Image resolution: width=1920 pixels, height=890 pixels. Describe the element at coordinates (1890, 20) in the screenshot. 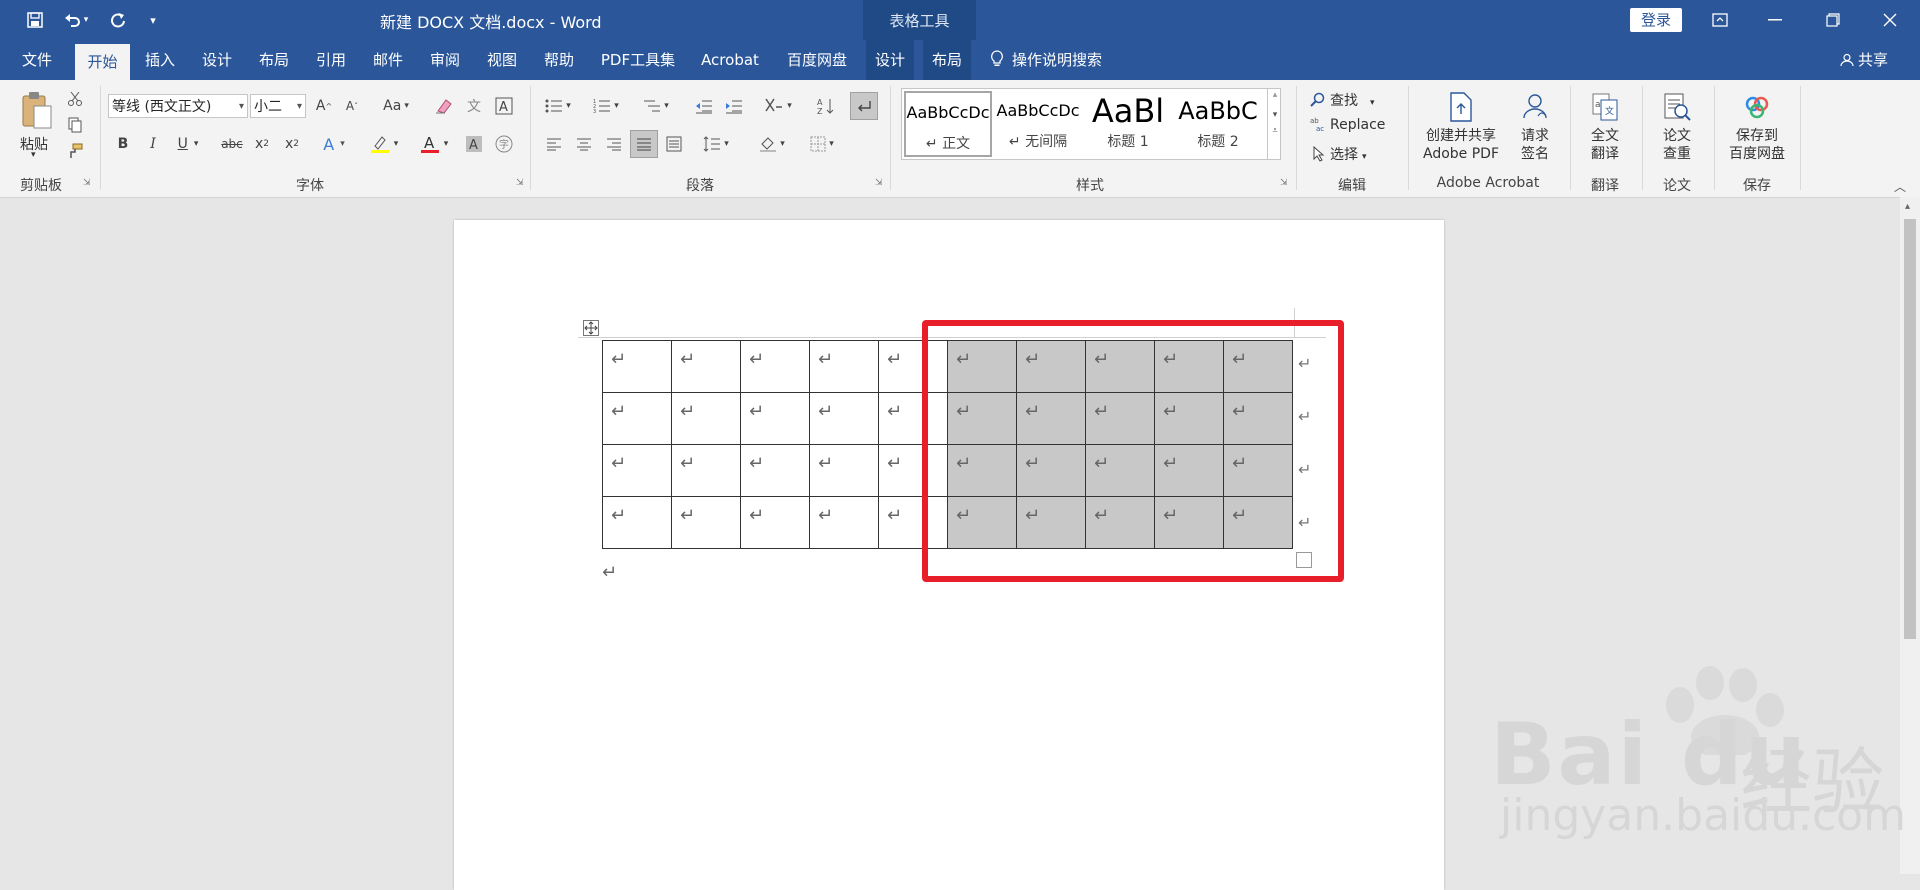

I see `close-icon` at that location.